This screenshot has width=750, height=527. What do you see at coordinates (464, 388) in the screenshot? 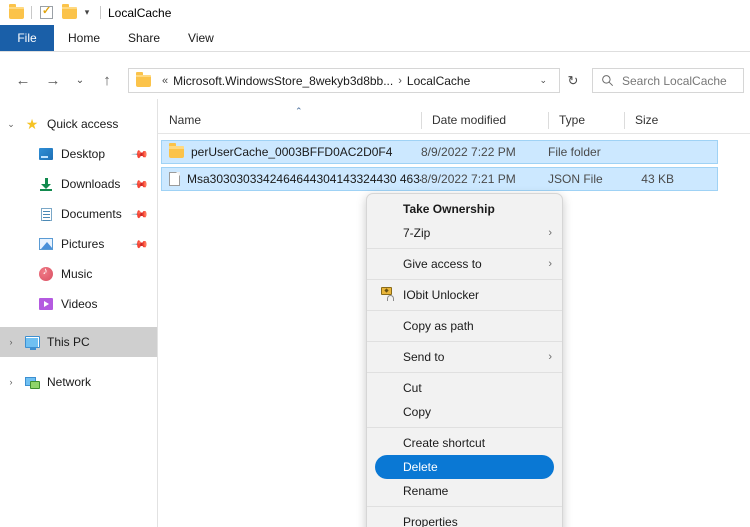
I see `menu-item-cut: Cut` at bounding box center [464, 388].